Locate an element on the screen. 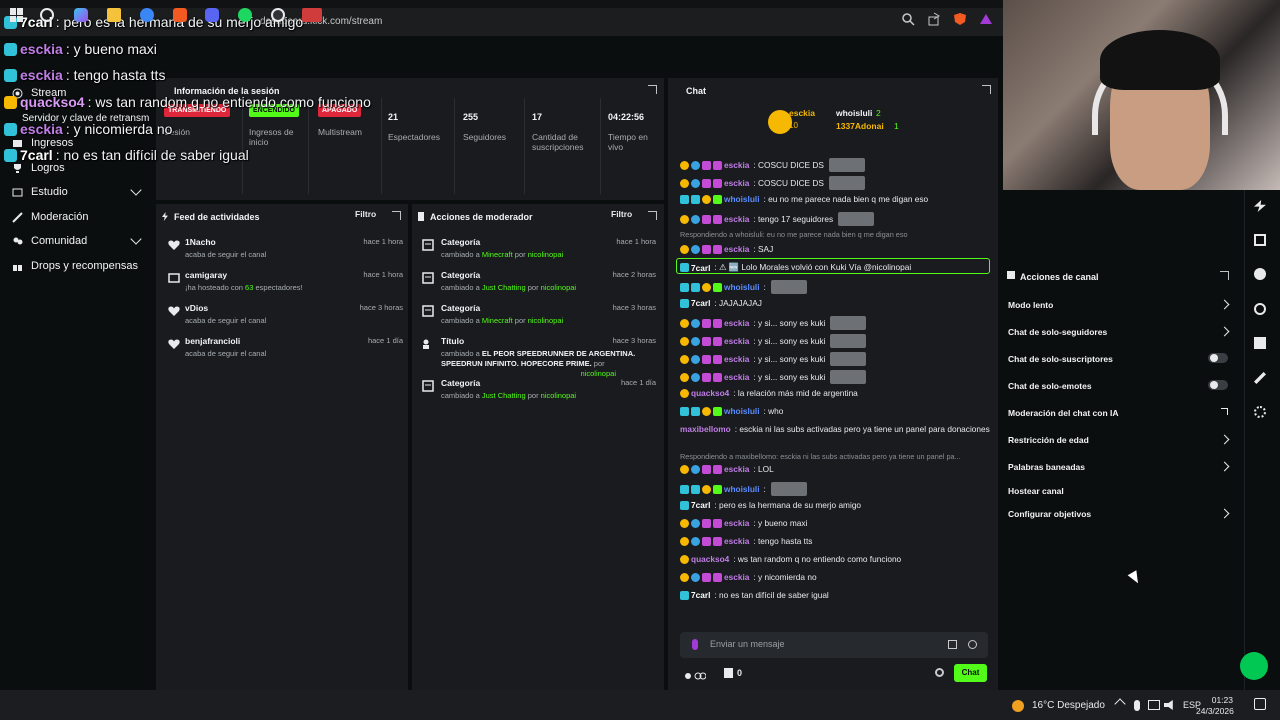 The width and height of the screenshot is (1280, 720). address-bar: dashboard.kick.com/stream is located at coordinates (630, 22).